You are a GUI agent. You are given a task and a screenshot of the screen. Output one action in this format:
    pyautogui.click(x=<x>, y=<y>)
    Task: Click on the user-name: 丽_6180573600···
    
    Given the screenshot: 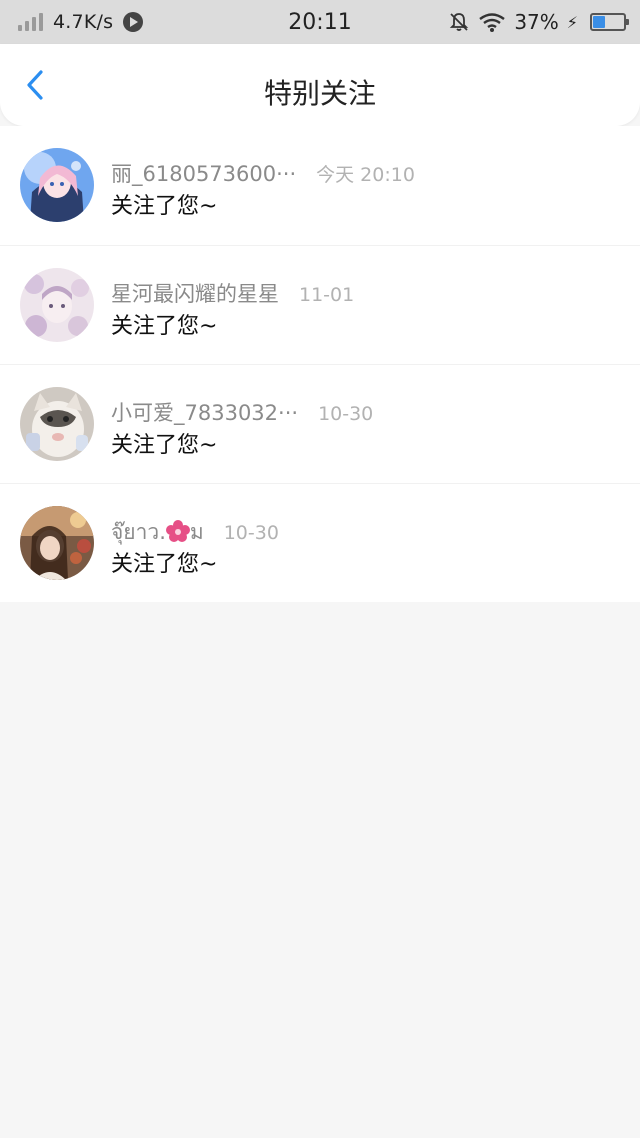 What is the action you would take?
    pyautogui.click(x=203, y=173)
    